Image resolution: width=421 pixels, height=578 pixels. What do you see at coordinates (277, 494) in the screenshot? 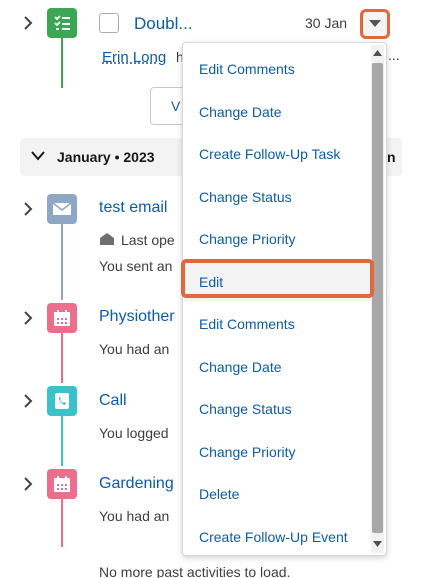
I see `menu-item-delete: Delete` at bounding box center [277, 494].